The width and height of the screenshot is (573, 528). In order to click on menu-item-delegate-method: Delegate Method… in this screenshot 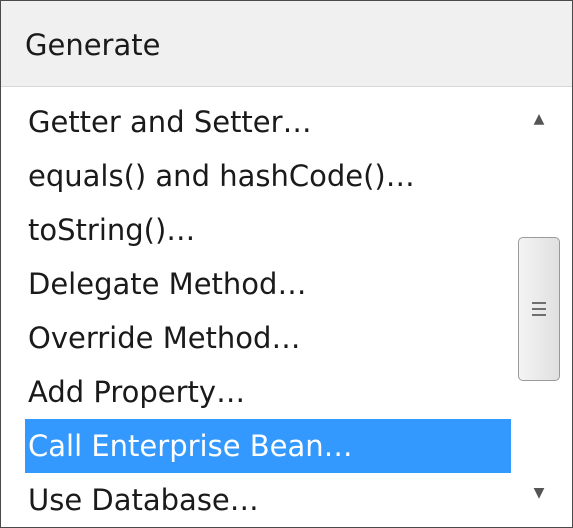, I will do `click(268, 284)`.